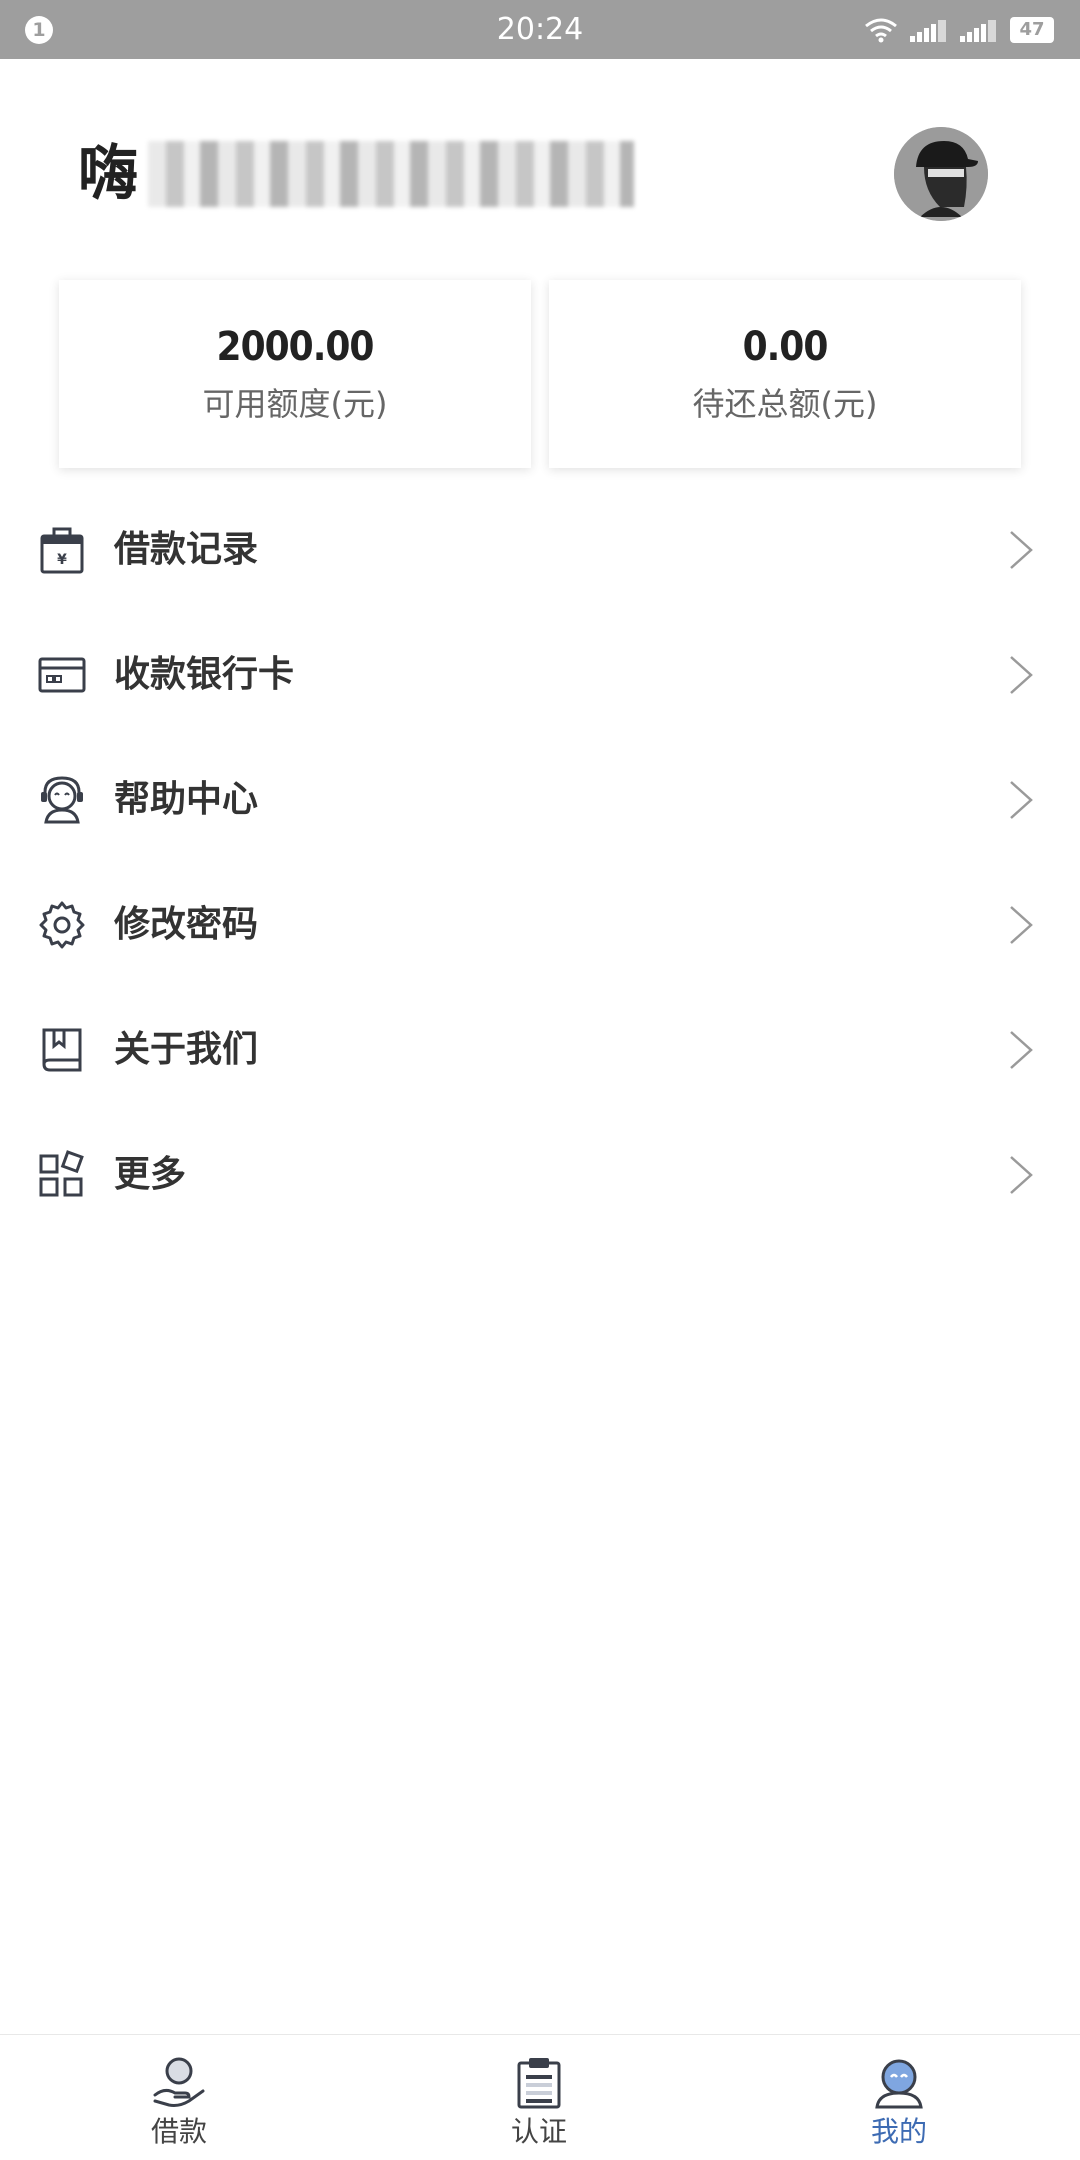 The image size is (1080, 2160). I want to click on menu-item-more: 更多, so click(540, 1174).